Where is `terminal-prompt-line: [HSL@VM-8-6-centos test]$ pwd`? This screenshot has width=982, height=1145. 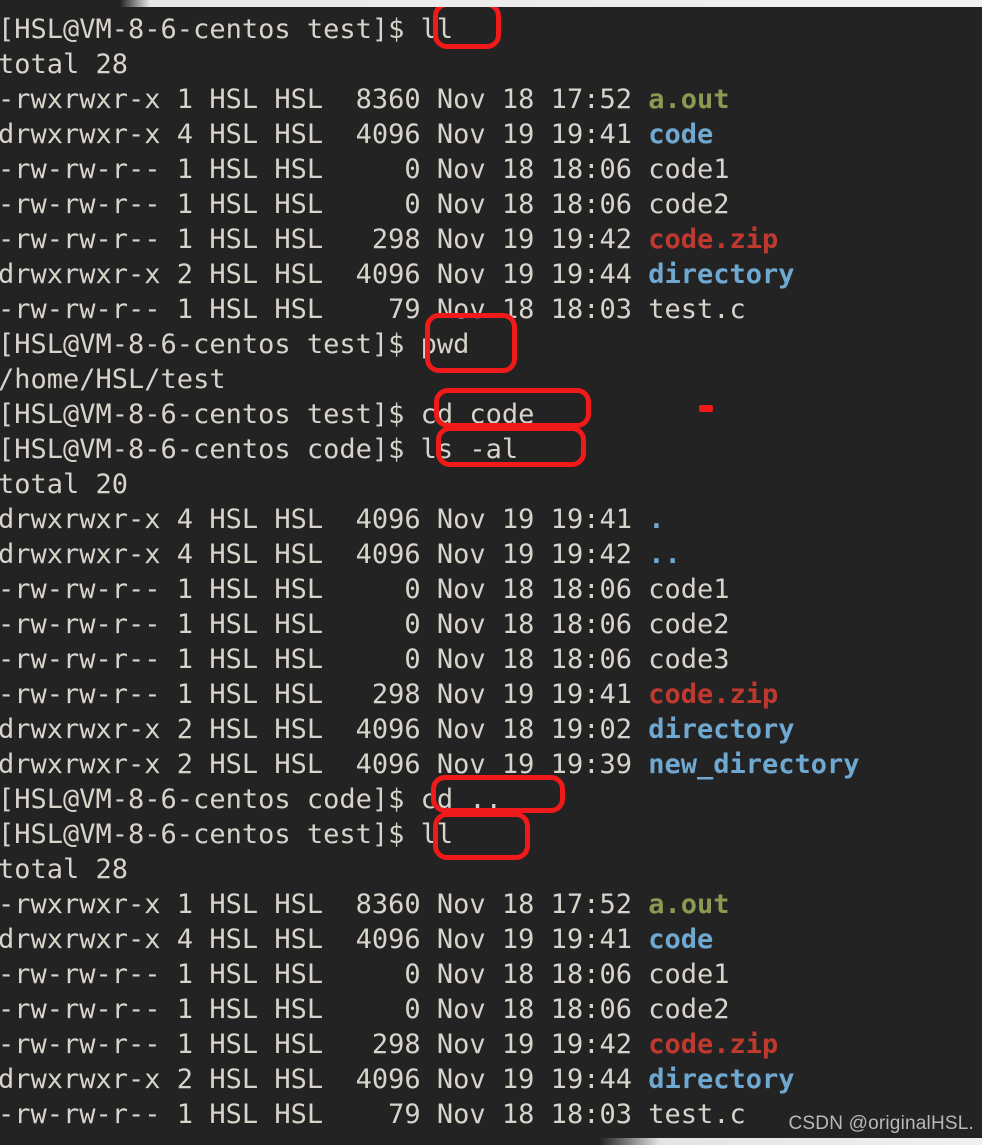
terminal-prompt-line: [HSL@VM-8-6-centos test]$ pwd is located at coordinates (234, 344).